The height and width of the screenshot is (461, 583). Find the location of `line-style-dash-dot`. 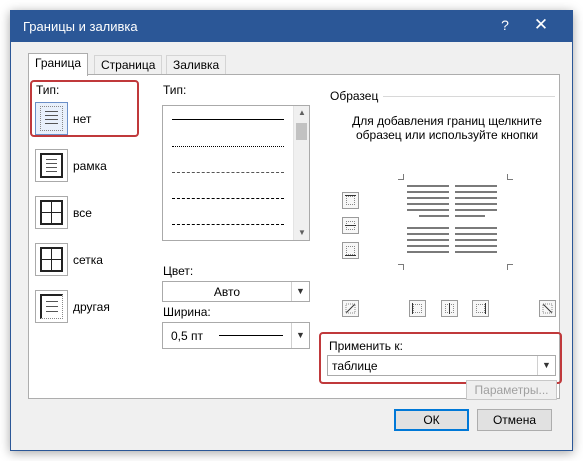

line-style-dash-dot is located at coordinates (228, 224).